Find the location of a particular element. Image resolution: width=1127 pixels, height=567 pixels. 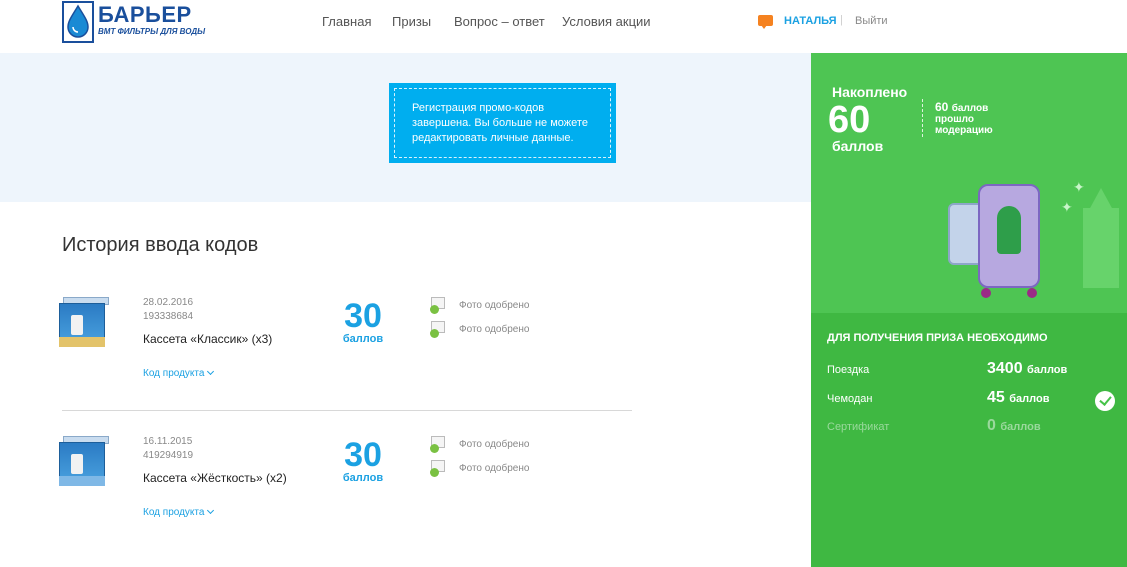

moderation-line: модерацию is located at coordinates (964, 130).